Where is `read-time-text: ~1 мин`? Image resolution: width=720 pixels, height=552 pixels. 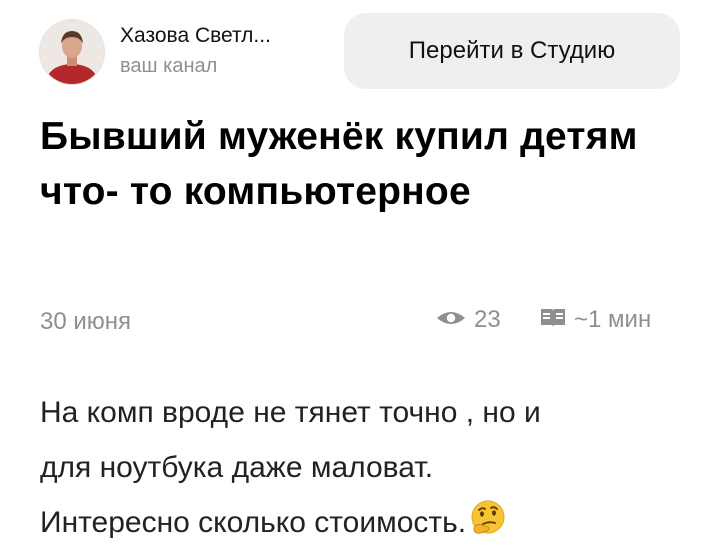 read-time-text: ~1 мин is located at coordinates (613, 319).